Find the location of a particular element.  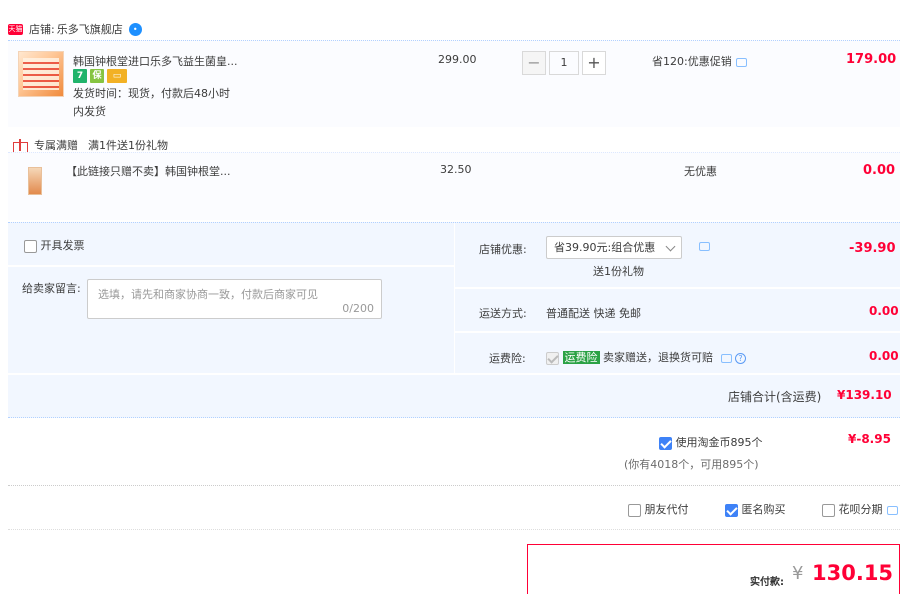

shop-name-link: 乐多飞旗舰店 is located at coordinates (90, 29).